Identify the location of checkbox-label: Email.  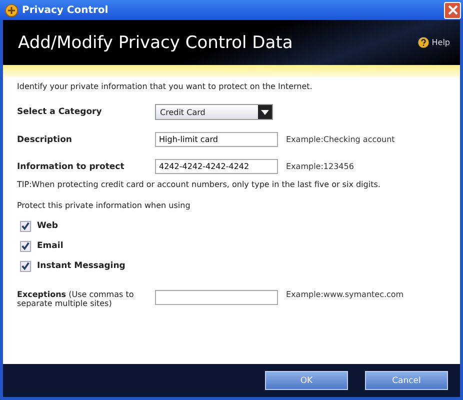
(50, 246).